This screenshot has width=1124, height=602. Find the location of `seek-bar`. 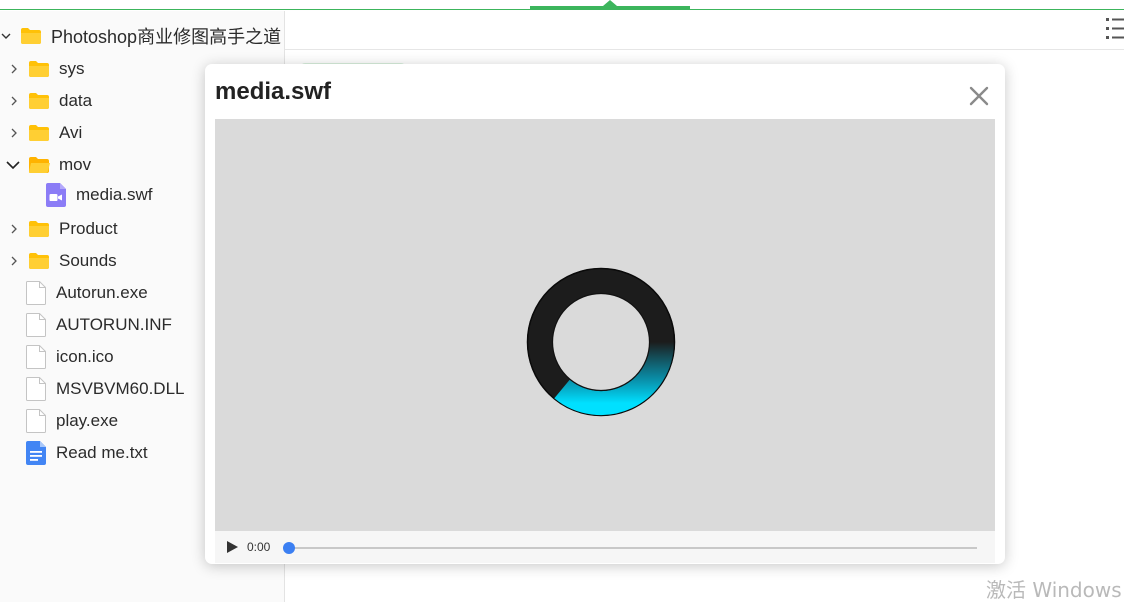

seek-bar is located at coordinates (633, 548).